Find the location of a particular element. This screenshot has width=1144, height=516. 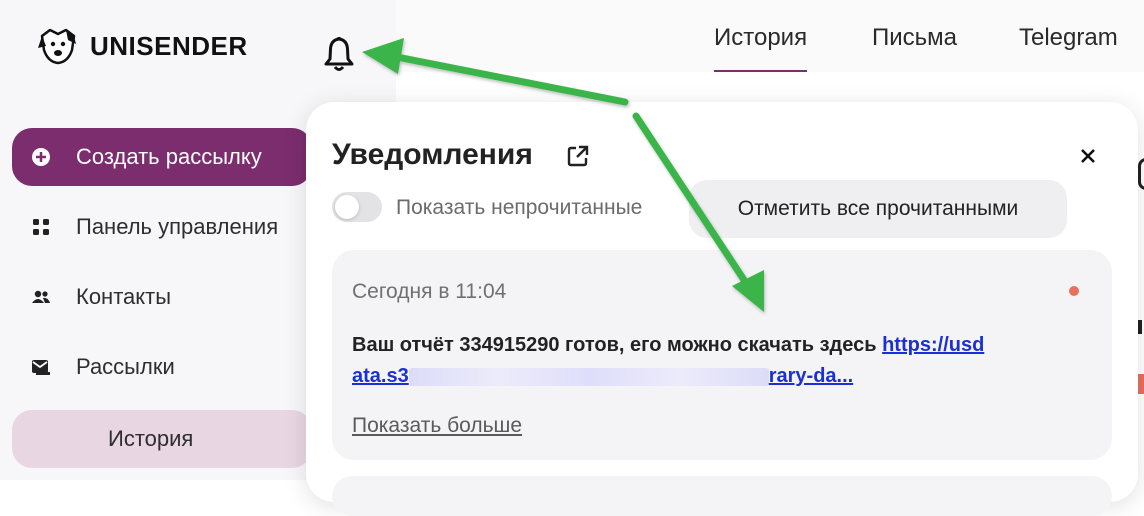

grid-icon is located at coordinates (41, 227).